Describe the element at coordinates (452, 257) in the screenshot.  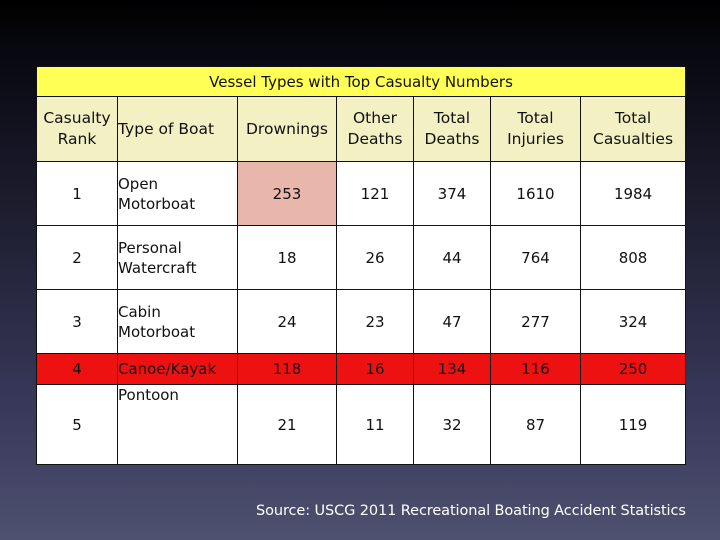
I see `cell-total-deaths: 44` at that location.